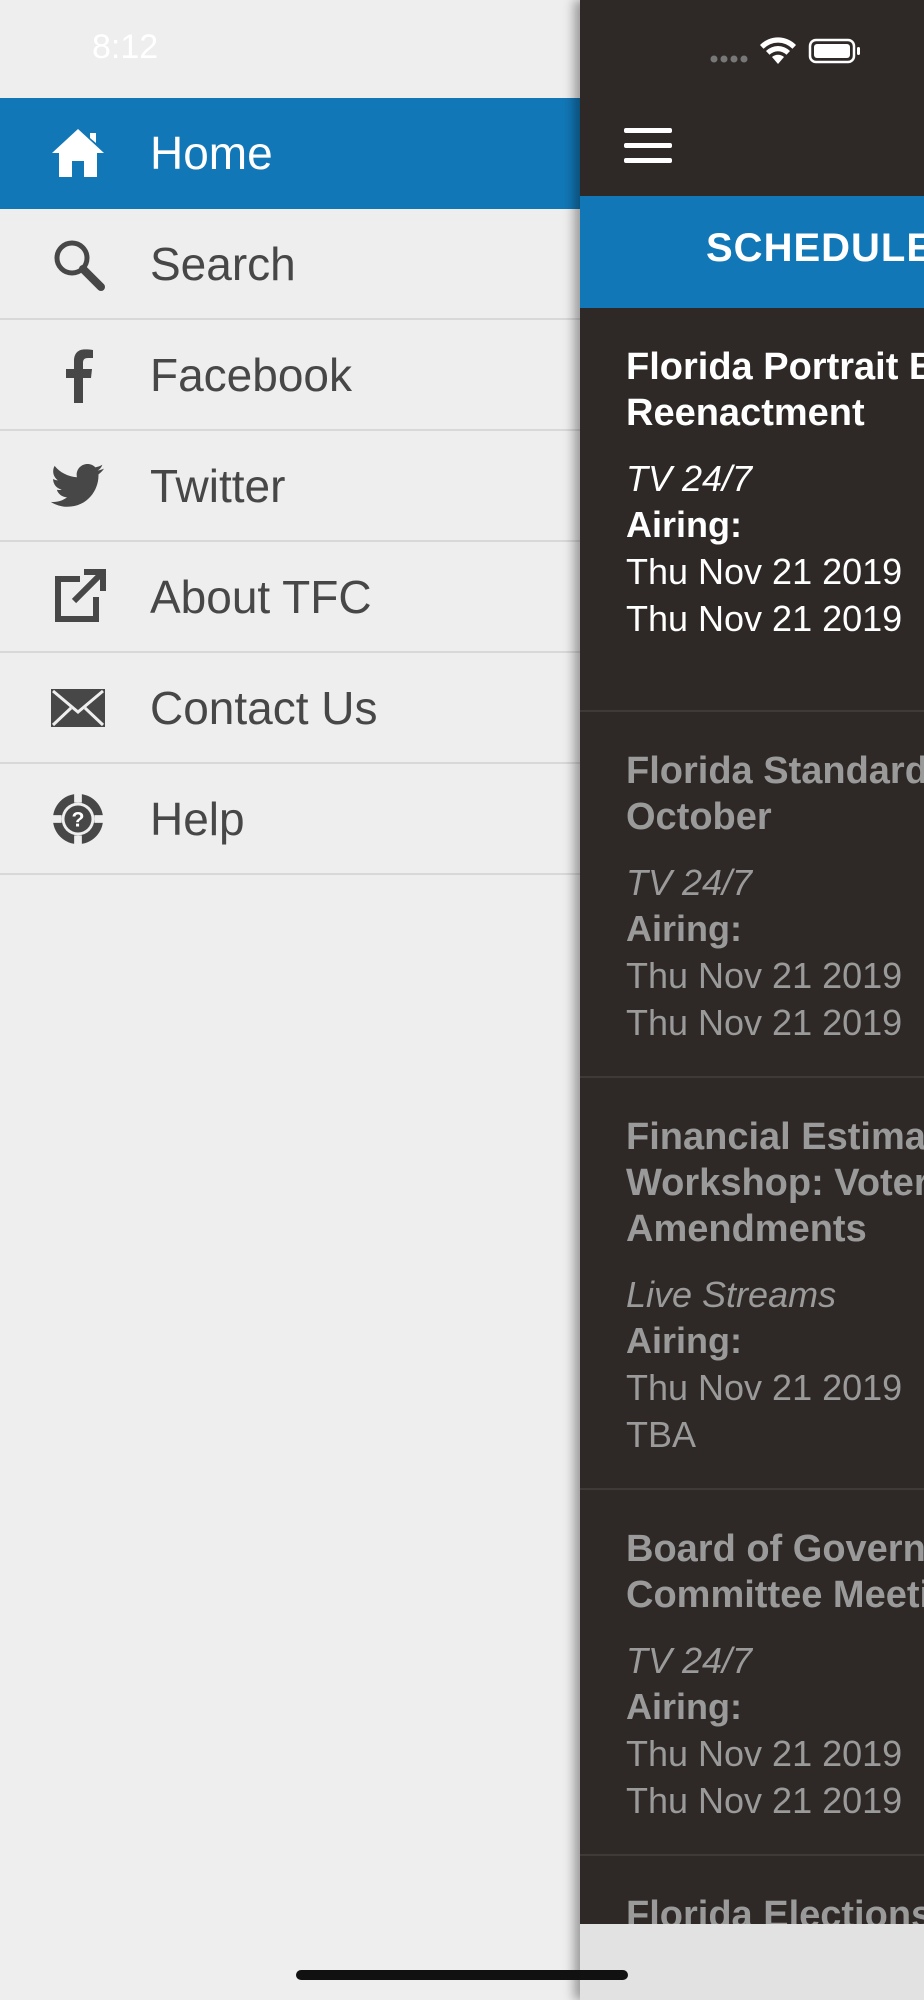 The image size is (924, 2000). I want to click on status-bar, so click(752, 49).